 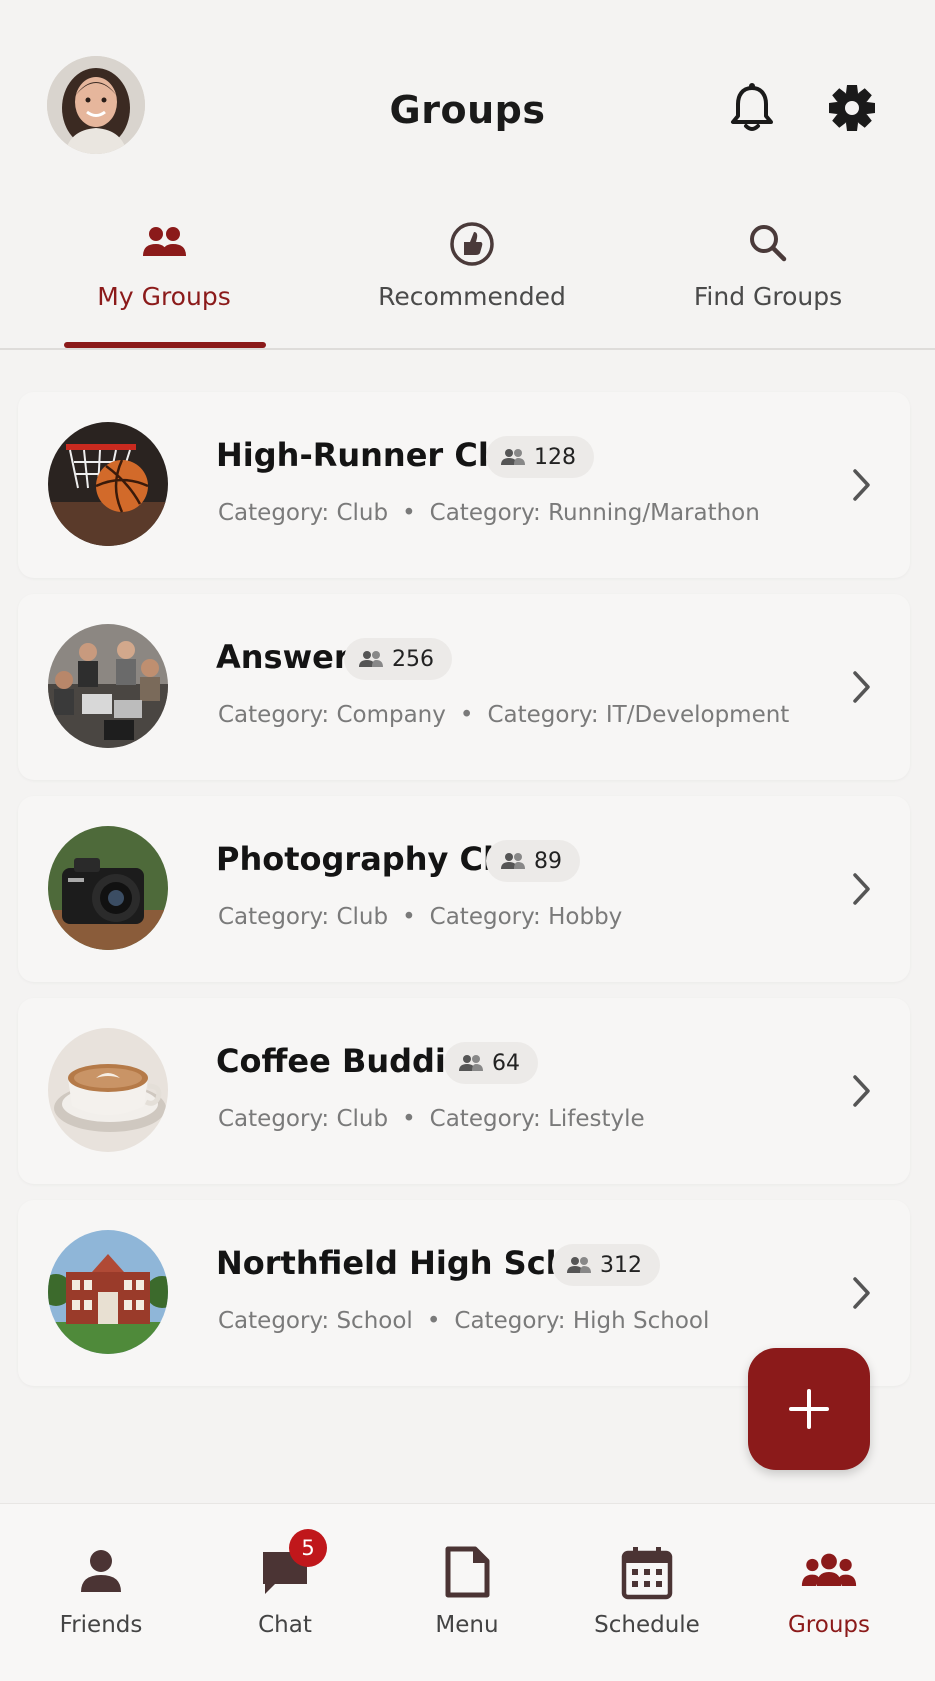 I want to click on group-name: Answer, so click(x=283, y=657).